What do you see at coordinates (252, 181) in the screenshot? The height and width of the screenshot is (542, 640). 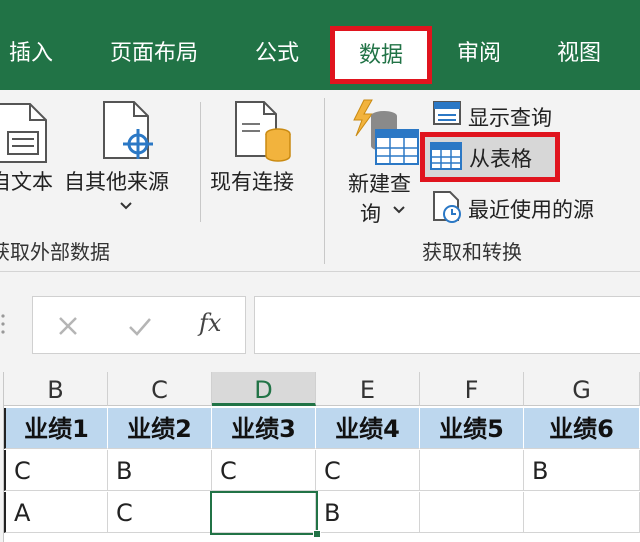 I see `existing-connections-button: 现有连接` at bounding box center [252, 181].